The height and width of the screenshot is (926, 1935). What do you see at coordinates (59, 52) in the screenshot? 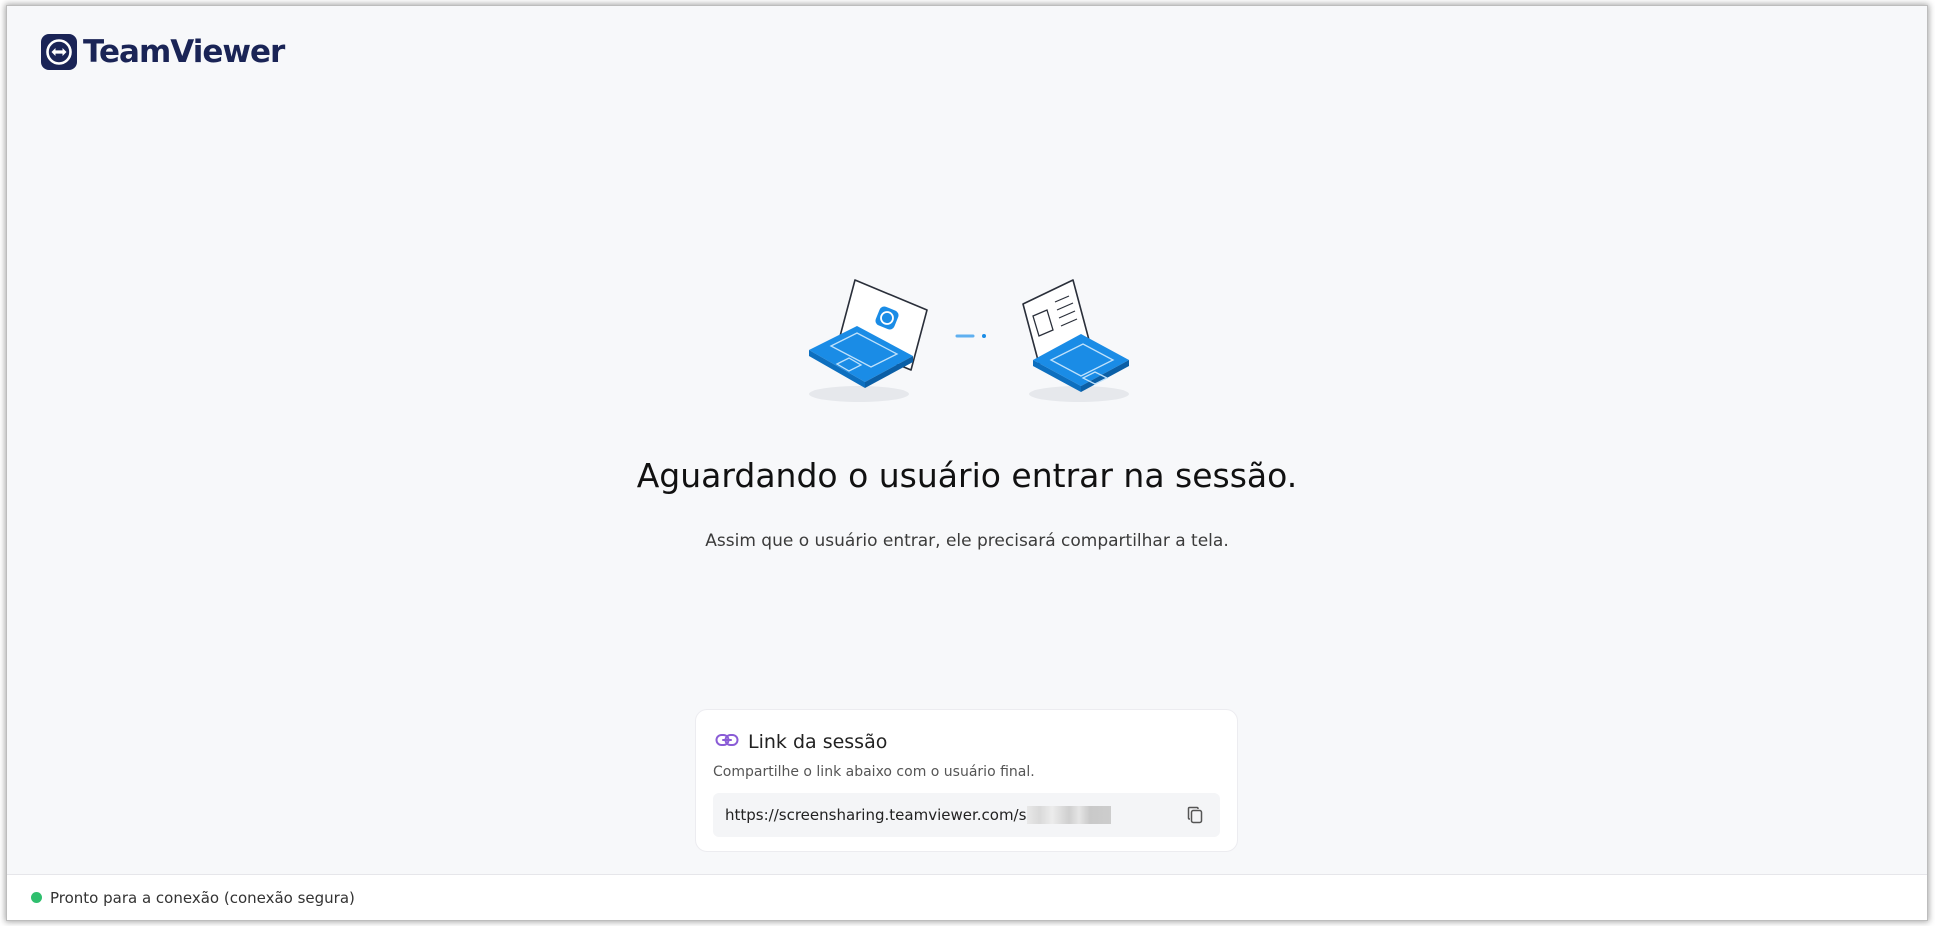
I see `teamviewer-logo-icon` at bounding box center [59, 52].